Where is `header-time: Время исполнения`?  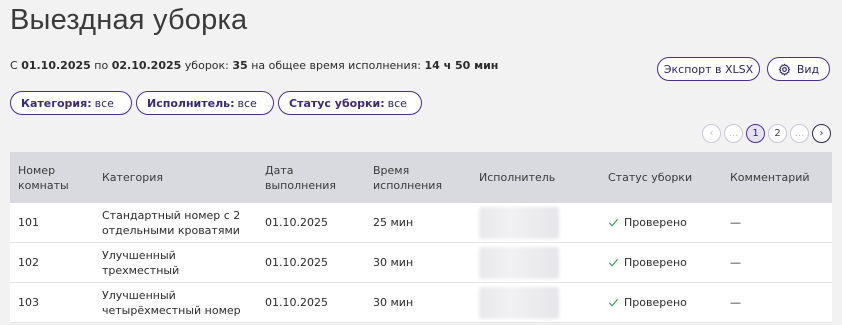 header-time: Время исполнения is located at coordinates (420, 178).